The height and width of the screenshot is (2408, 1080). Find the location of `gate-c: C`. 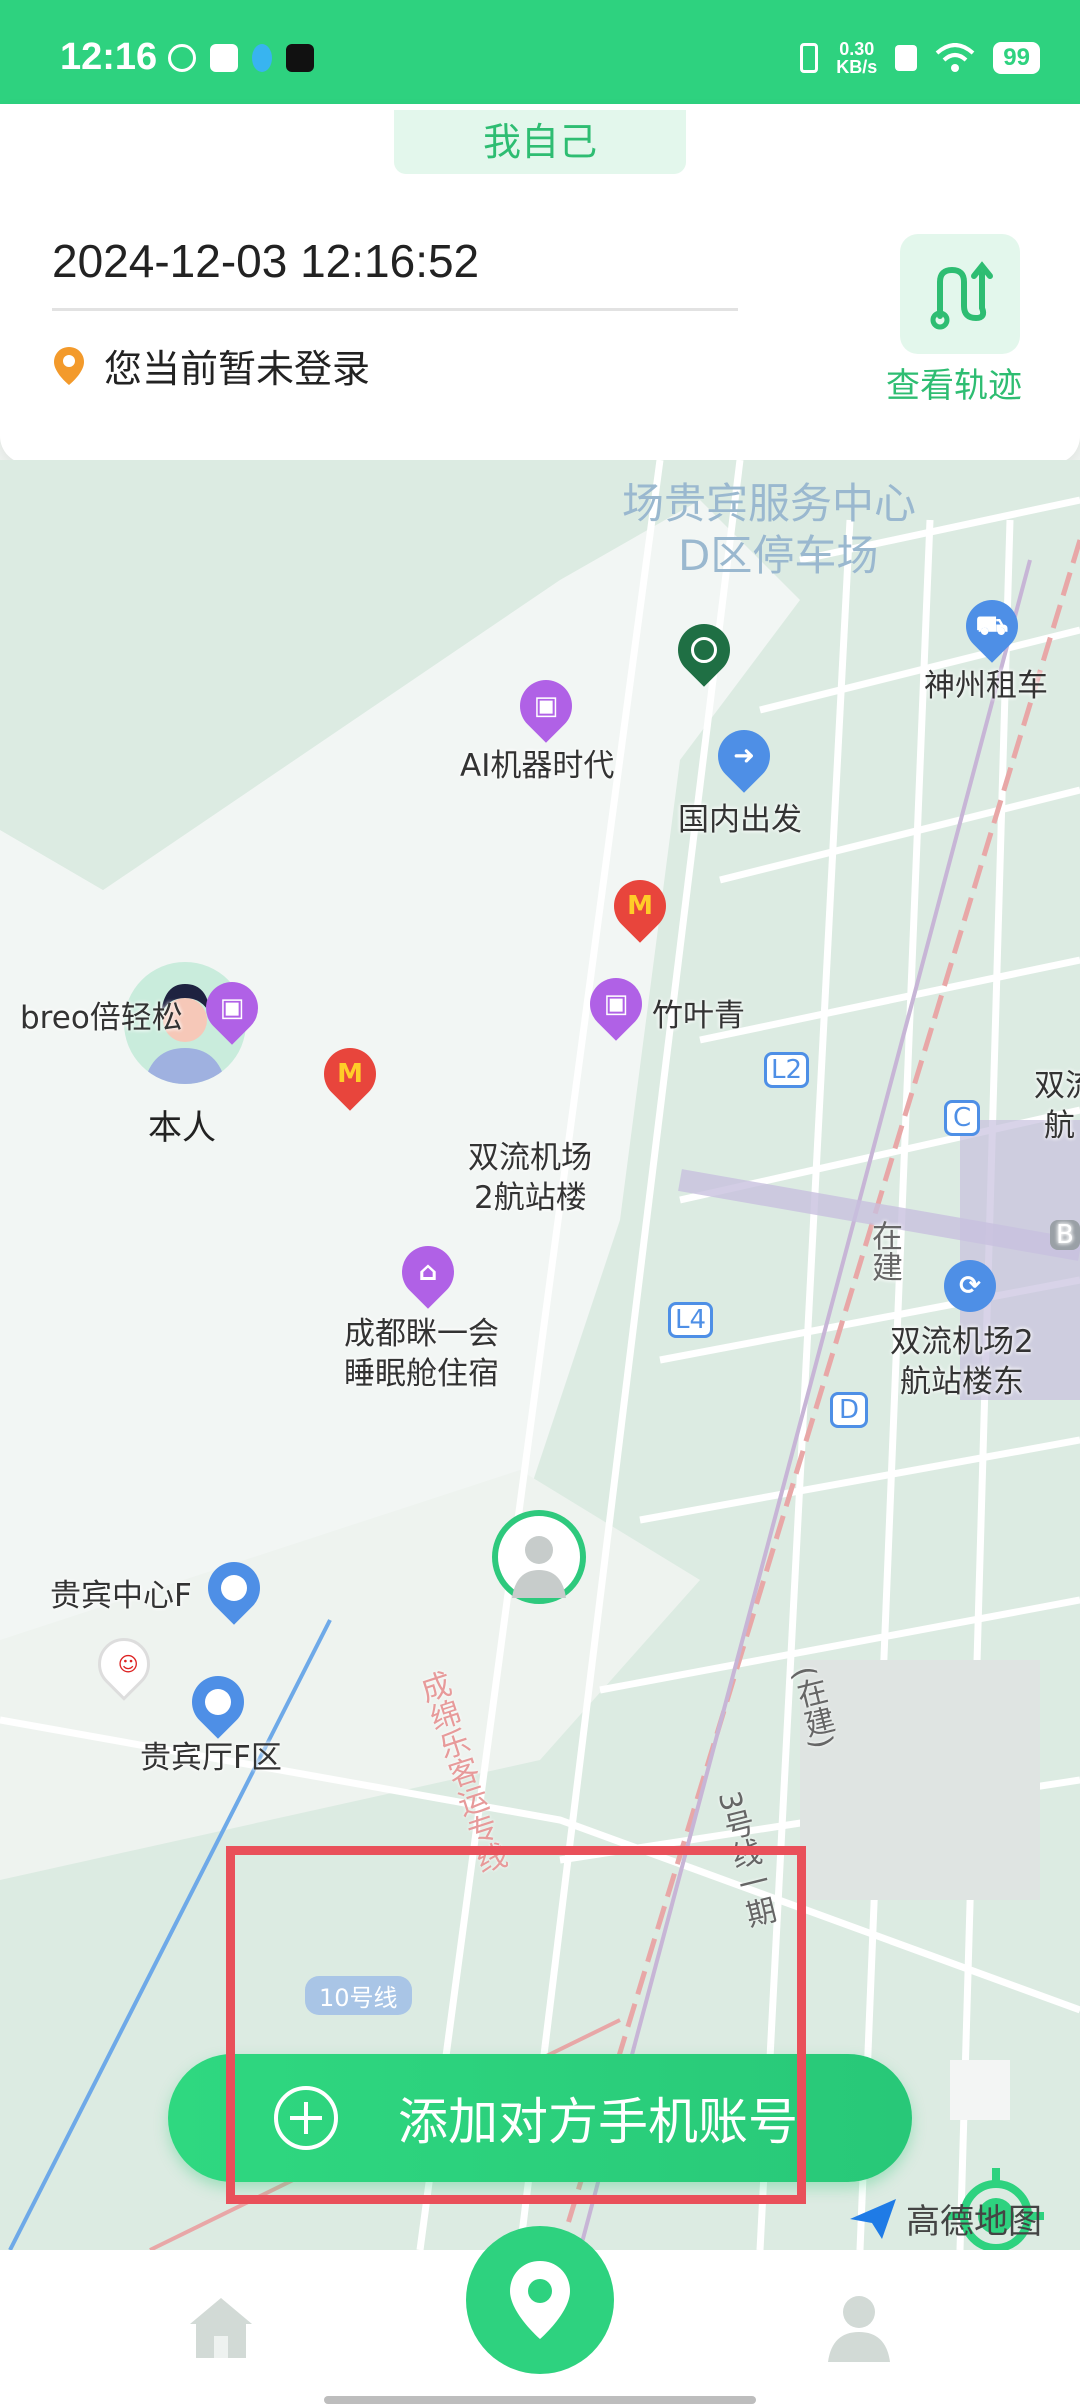

gate-c: C is located at coordinates (962, 1118).